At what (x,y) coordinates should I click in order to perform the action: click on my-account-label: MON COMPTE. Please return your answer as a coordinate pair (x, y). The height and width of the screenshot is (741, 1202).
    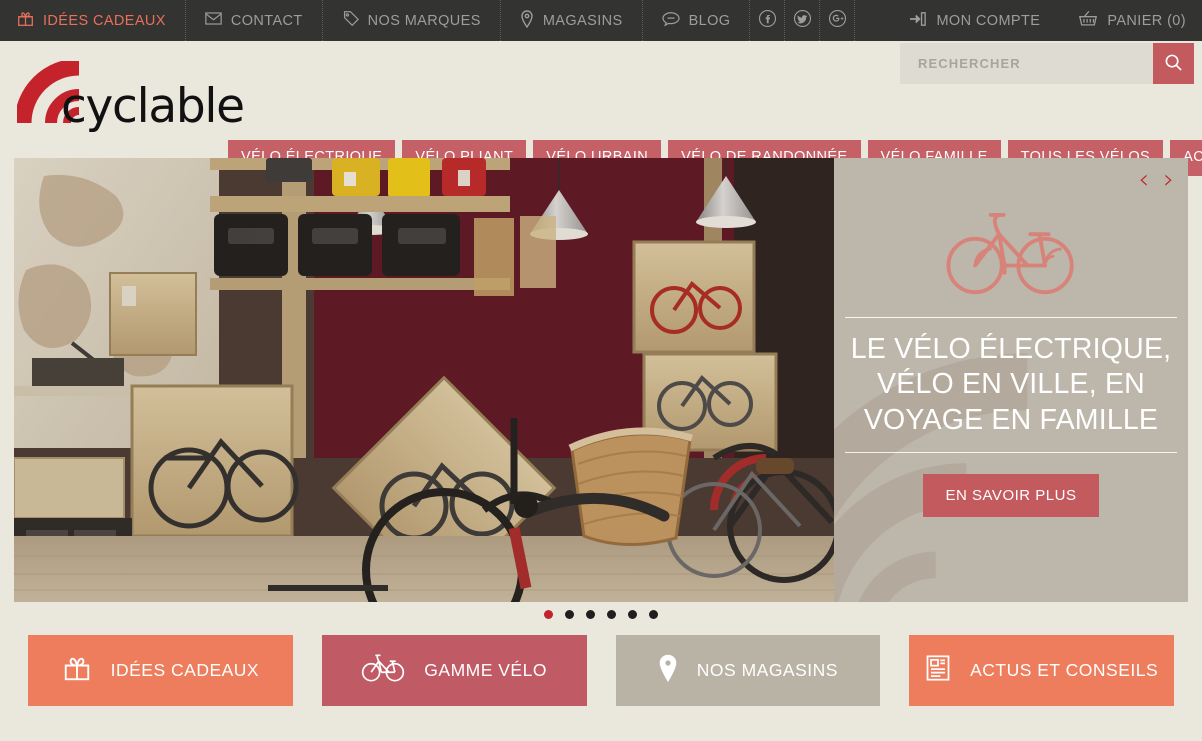
    Looking at the image, I should click on (988, 20).